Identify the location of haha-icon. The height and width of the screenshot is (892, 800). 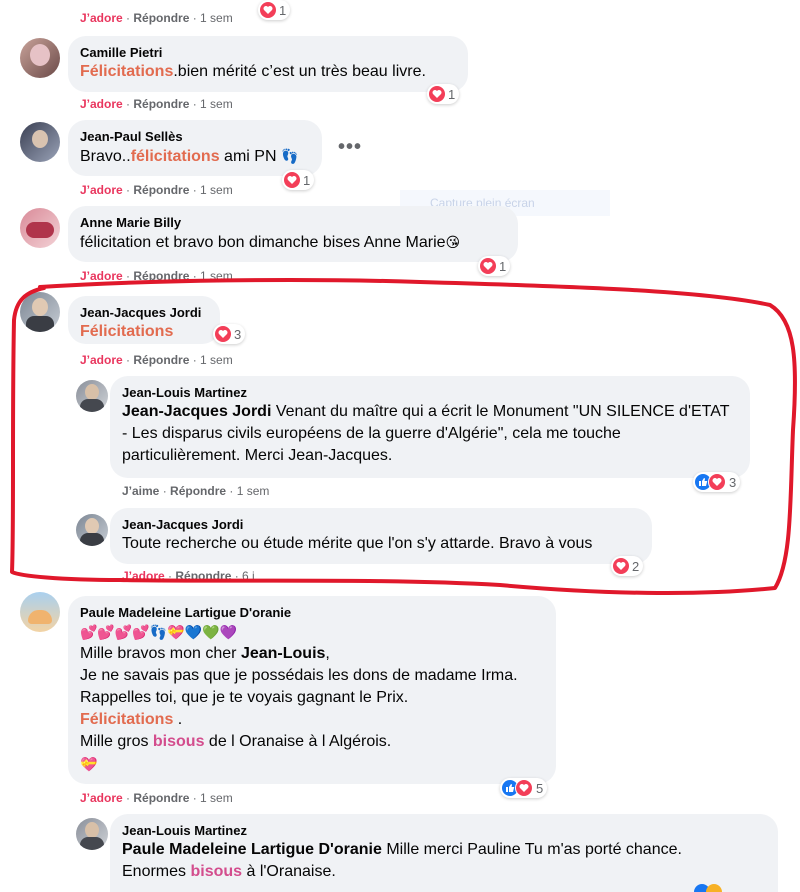
(714, 888).